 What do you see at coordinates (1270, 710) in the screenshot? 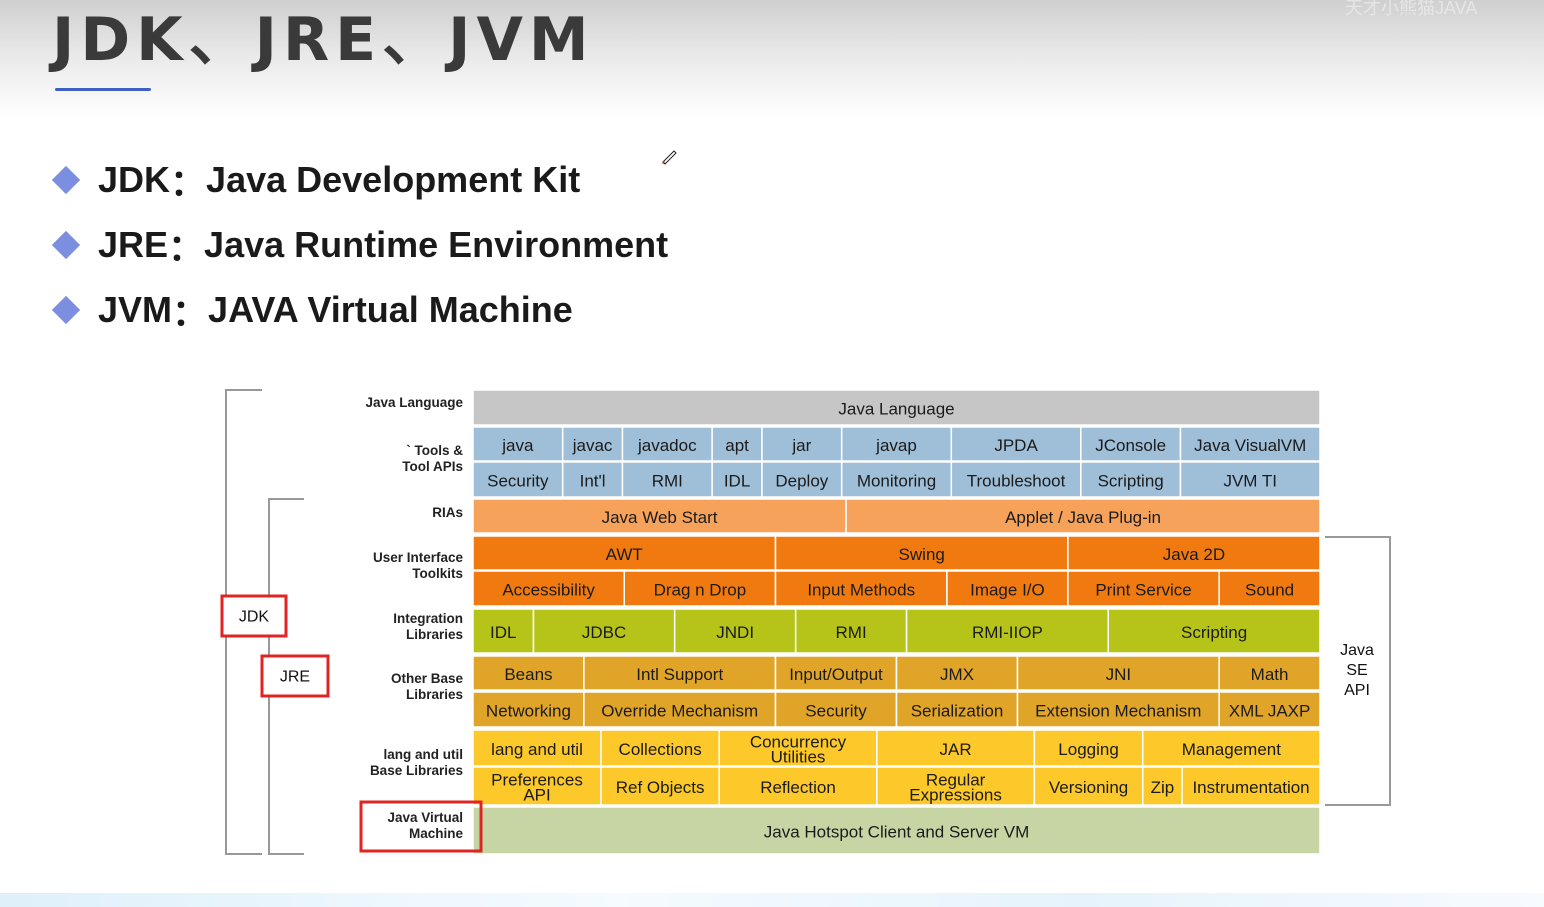
I see `diagram-cell-label: XML JAXP` at bounding box center [1270, 710].